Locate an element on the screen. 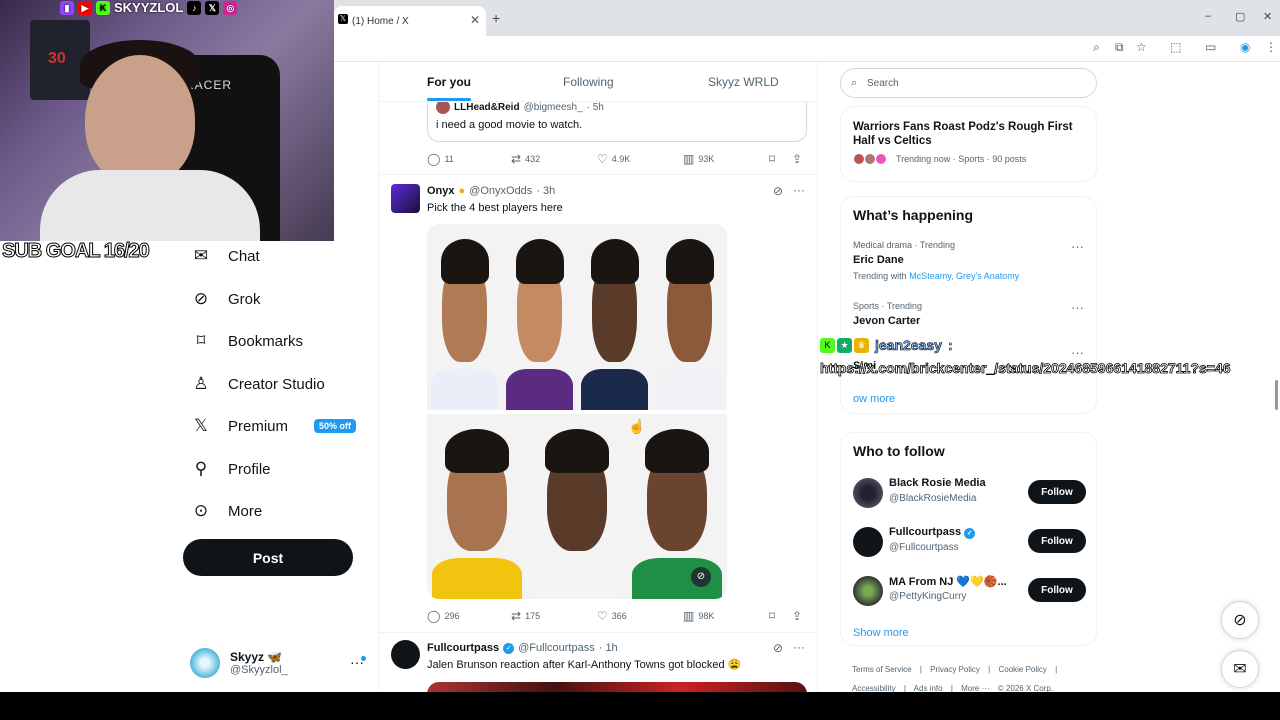 This screenshot has height=720, width=1280. nav-label: Premium is located at coordinates (258, 426).